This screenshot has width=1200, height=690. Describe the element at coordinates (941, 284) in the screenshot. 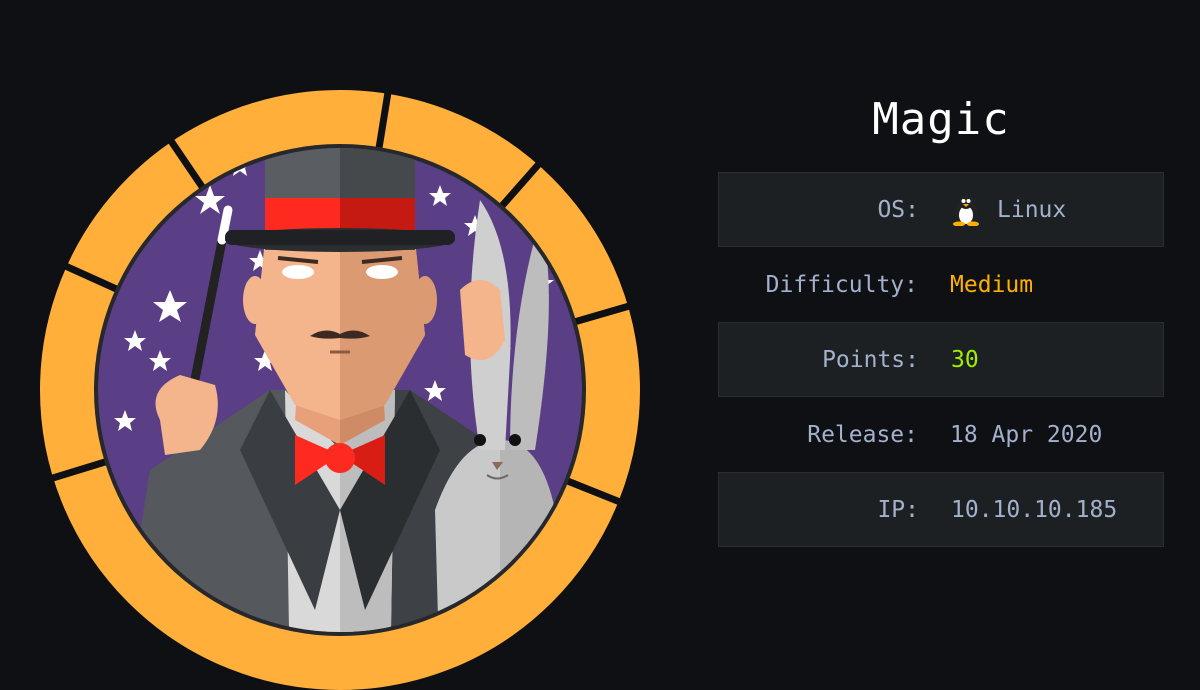

I see `difficulty-row: Difficulty: Medium` at that location.